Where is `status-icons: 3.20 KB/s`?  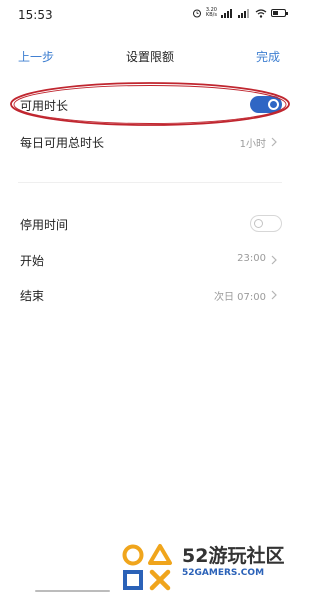 status-icons: 3.20 KB/s is located at coordinates (240, 13).